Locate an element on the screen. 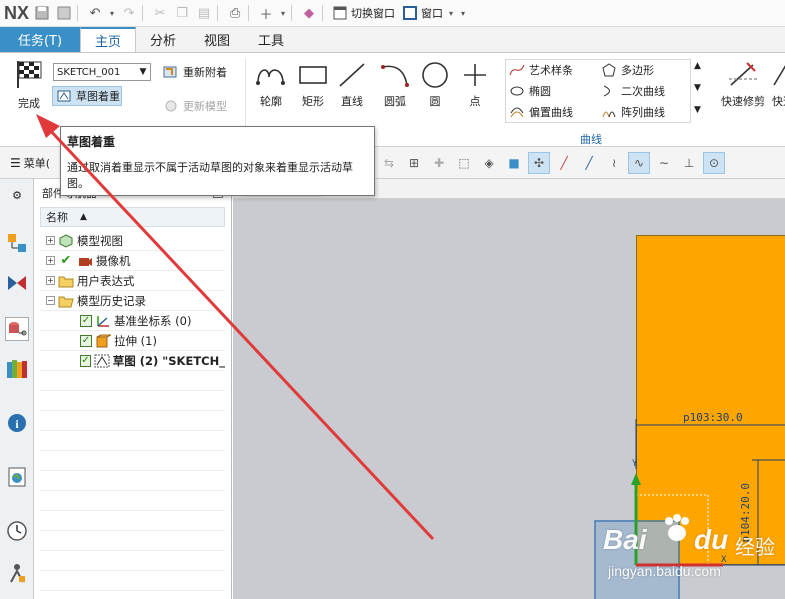 The image size is (785, 599). quick-extend-button: 快速 is located at coordinates (778, 85).